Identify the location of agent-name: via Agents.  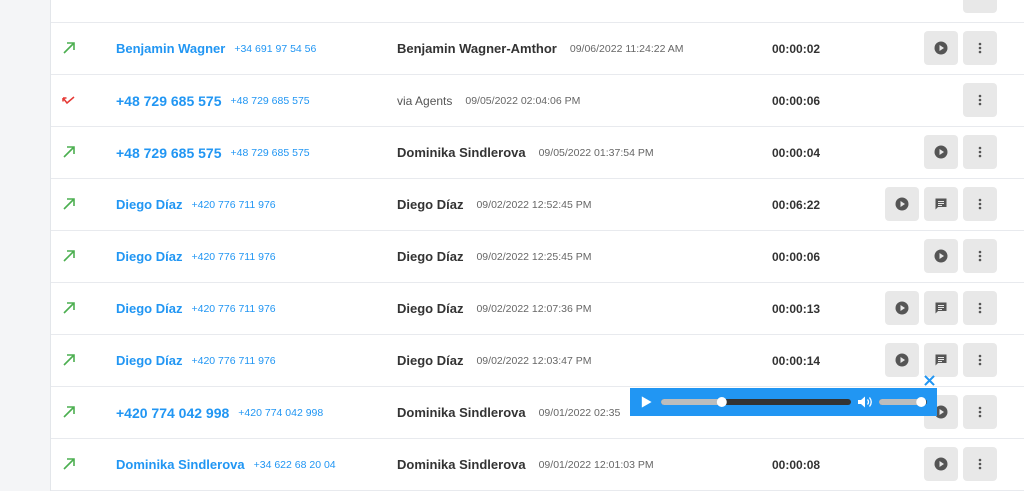
(425, 100).